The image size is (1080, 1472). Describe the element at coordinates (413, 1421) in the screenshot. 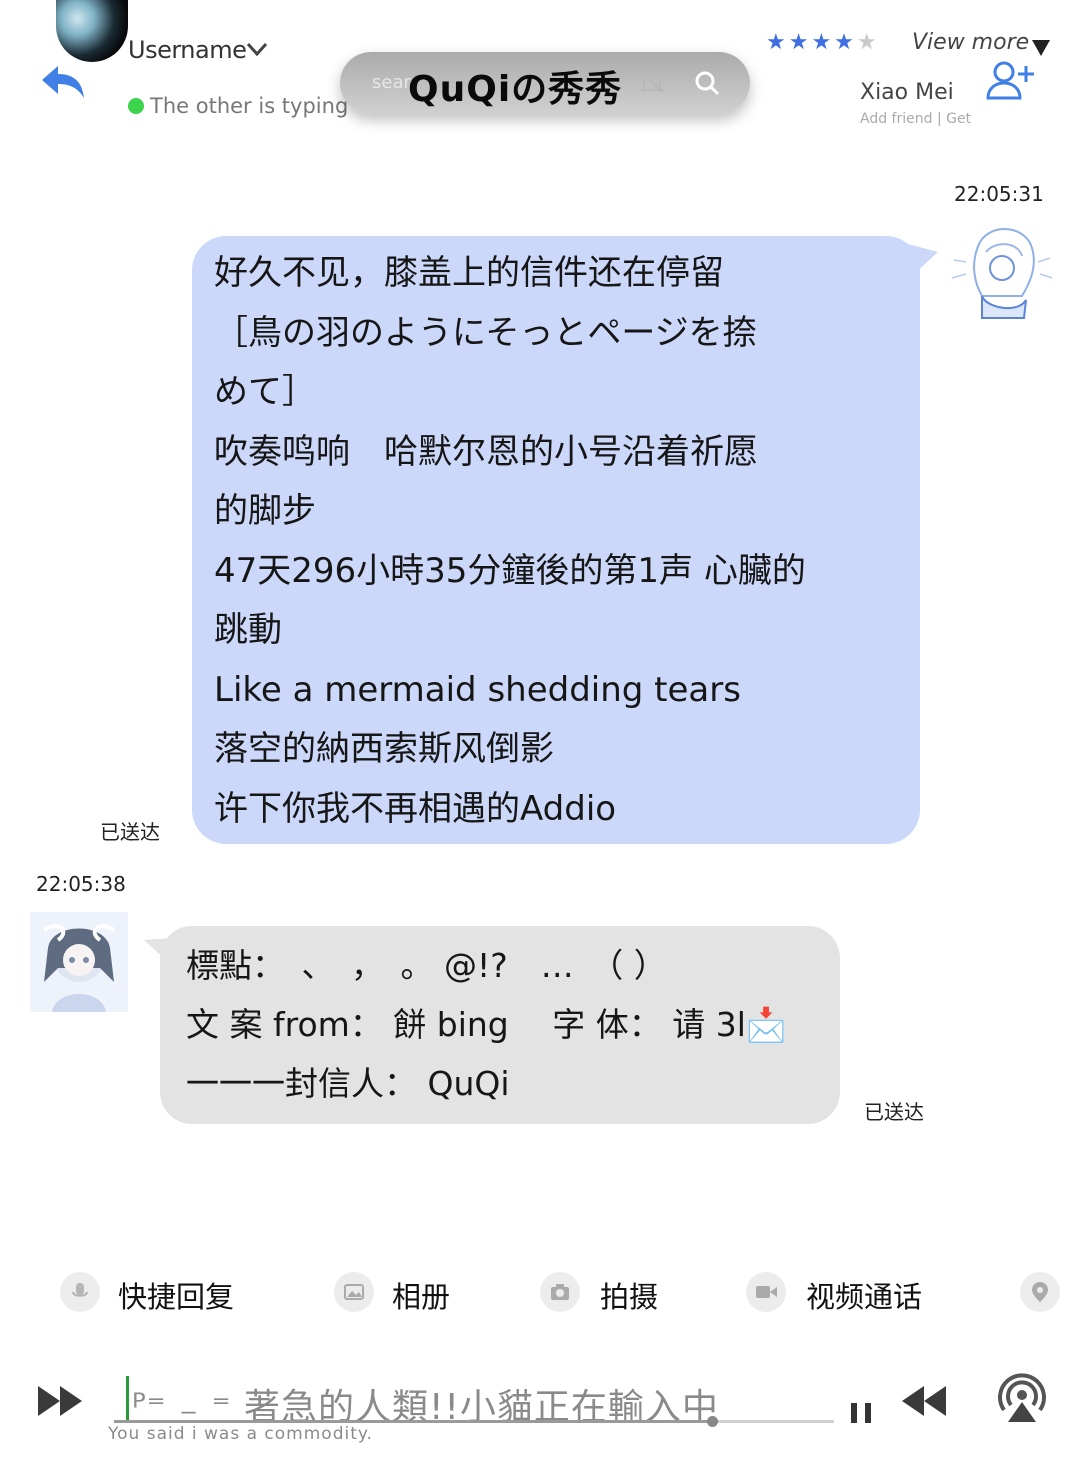

I see `playback-progress` at that location.